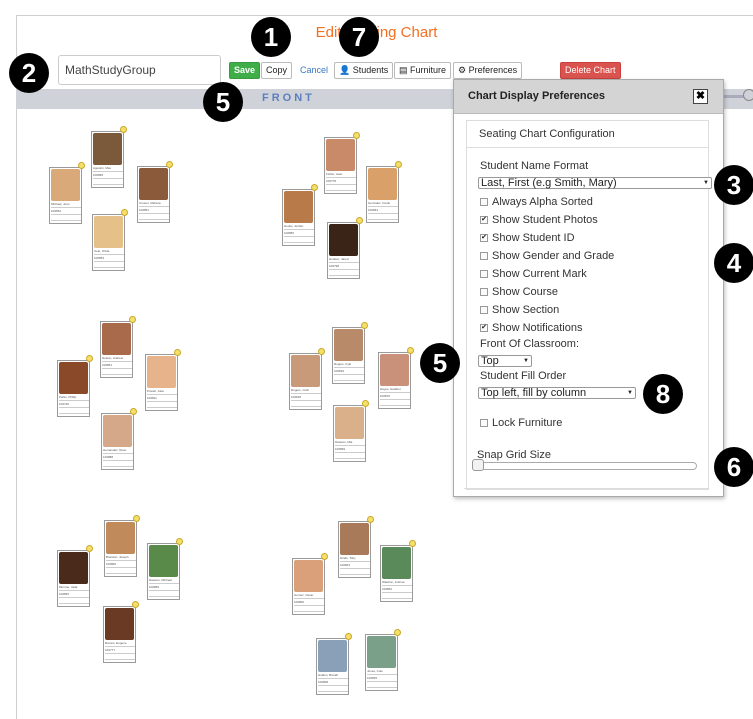  What do you see at coordinates (155, 192) in the screenshot?
I see `student-card: Crosen, Melissa 100851` at bounding box center [155, 192].